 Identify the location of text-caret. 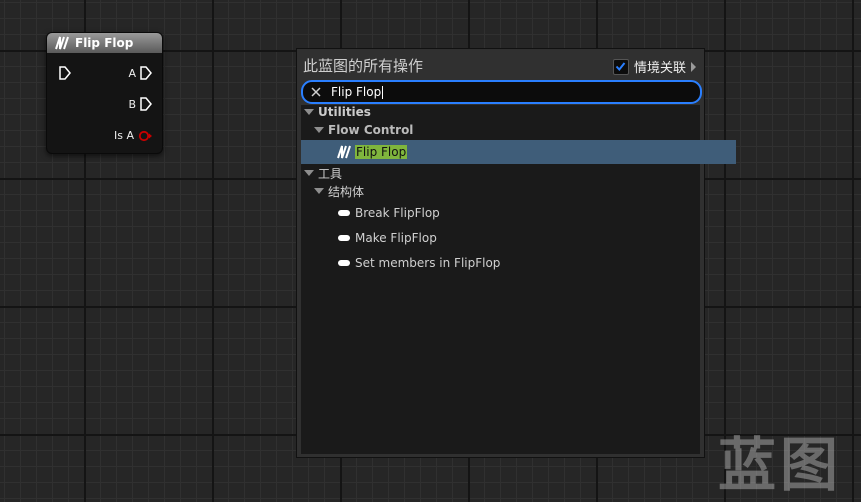
(383, 92).